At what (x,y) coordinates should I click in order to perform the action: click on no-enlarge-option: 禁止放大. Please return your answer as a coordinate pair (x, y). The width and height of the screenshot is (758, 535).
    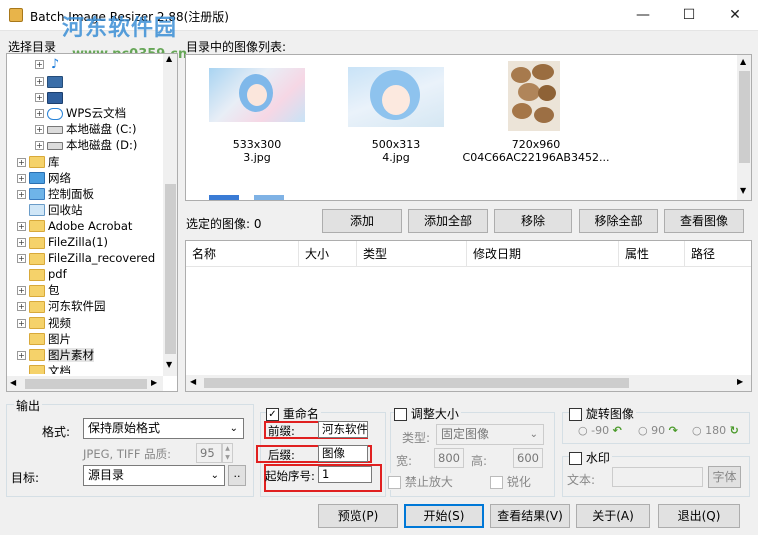
    Looking at the image, I should click on (421, 481).